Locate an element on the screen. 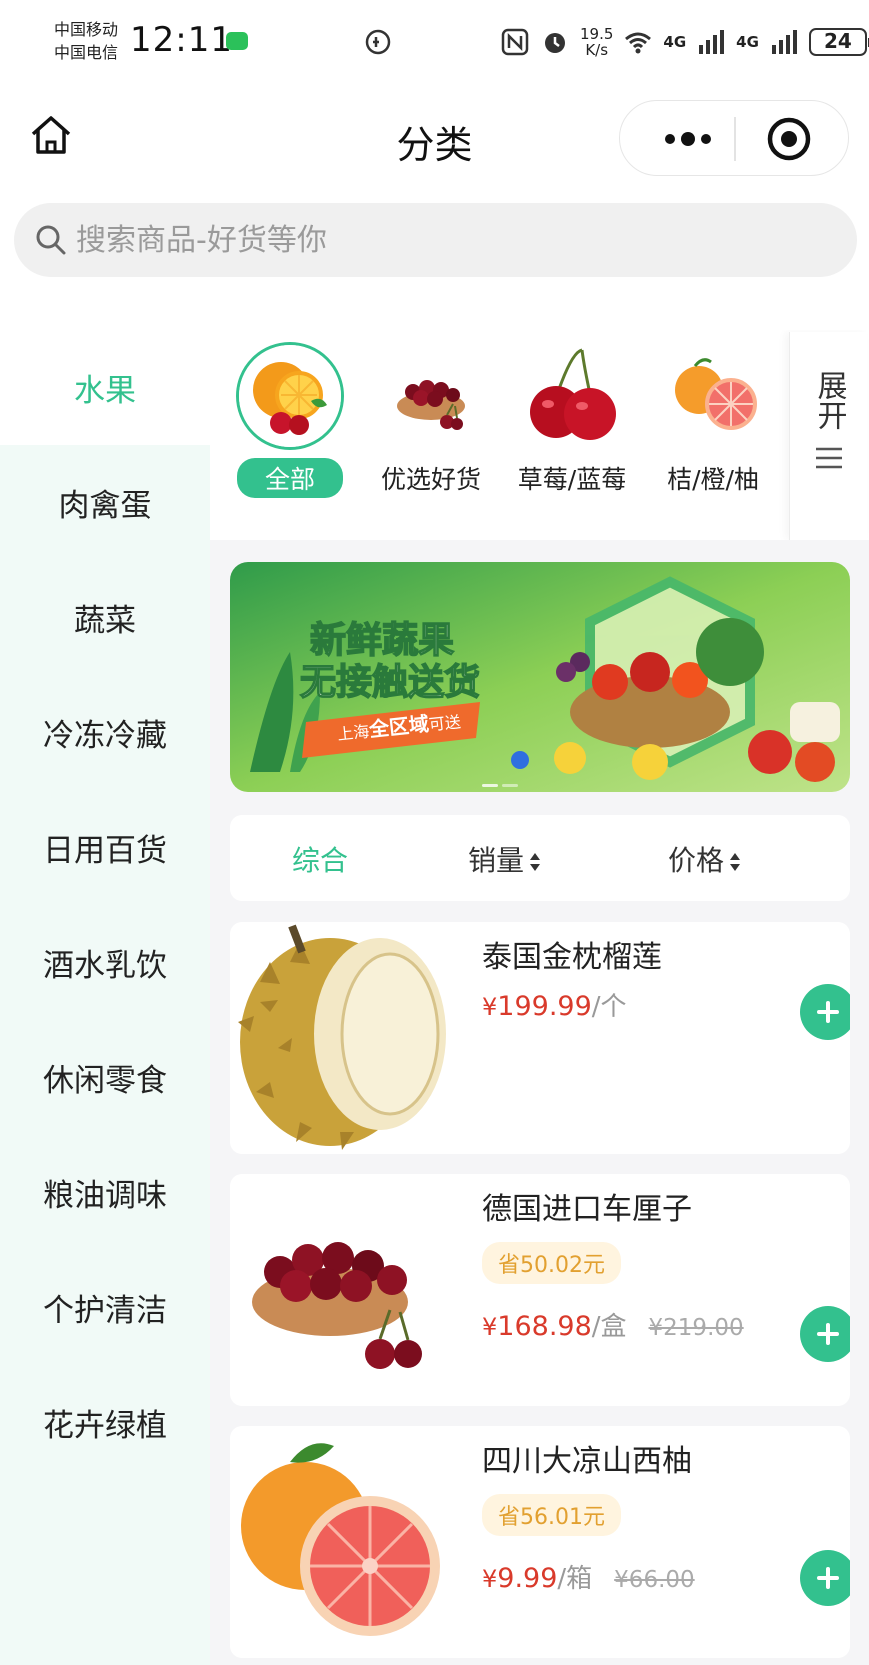  sidebar-item-grain-oil: 粮油调味 is located at coordinates (105, 1192).